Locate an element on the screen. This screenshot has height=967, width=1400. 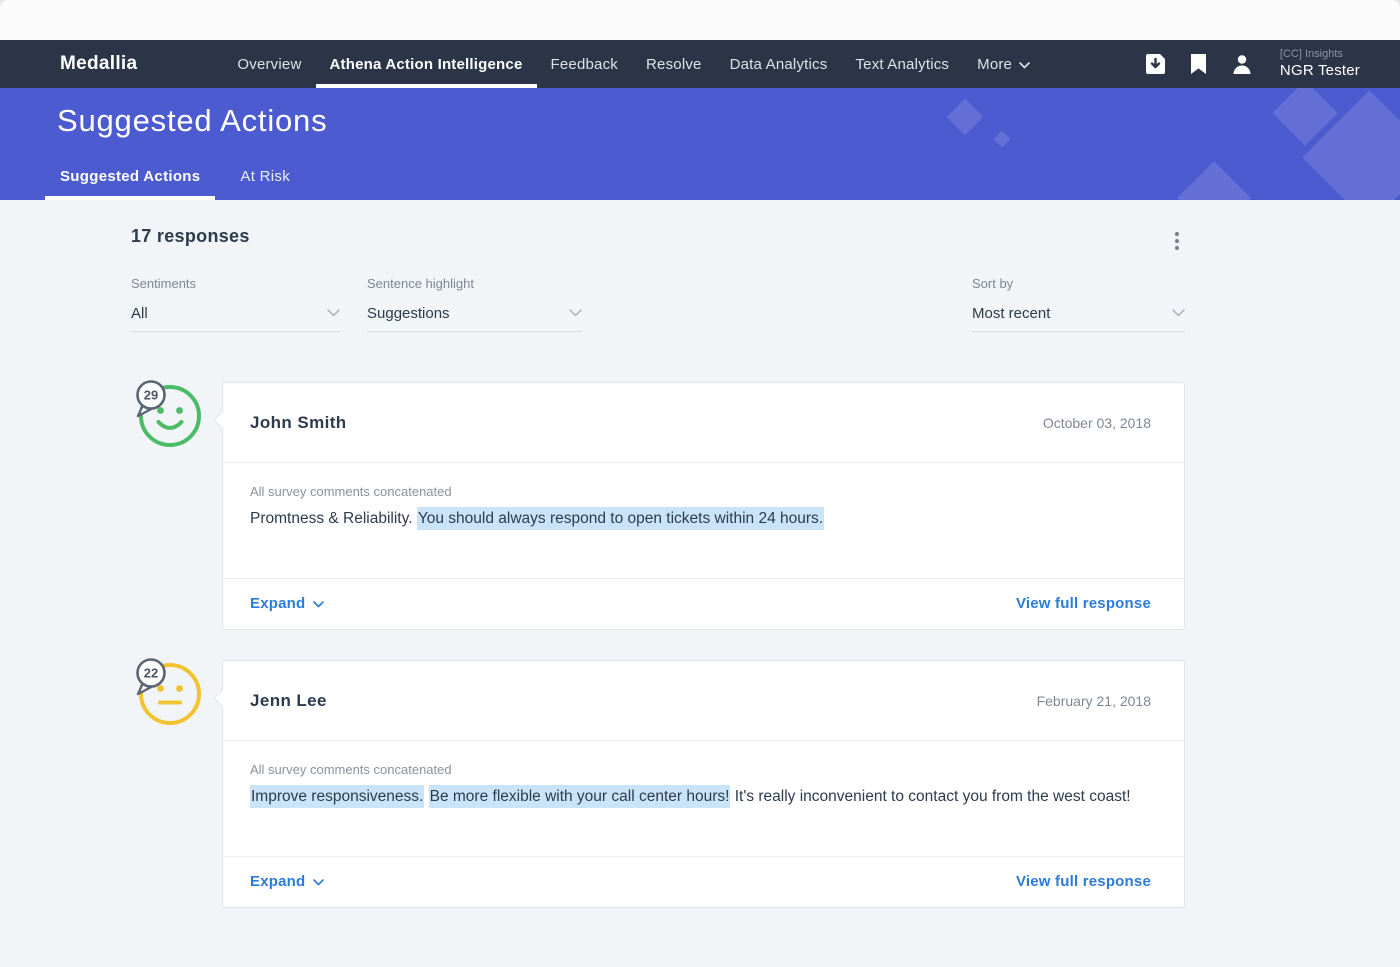
user-icon is located at coordinates (1242, 64).